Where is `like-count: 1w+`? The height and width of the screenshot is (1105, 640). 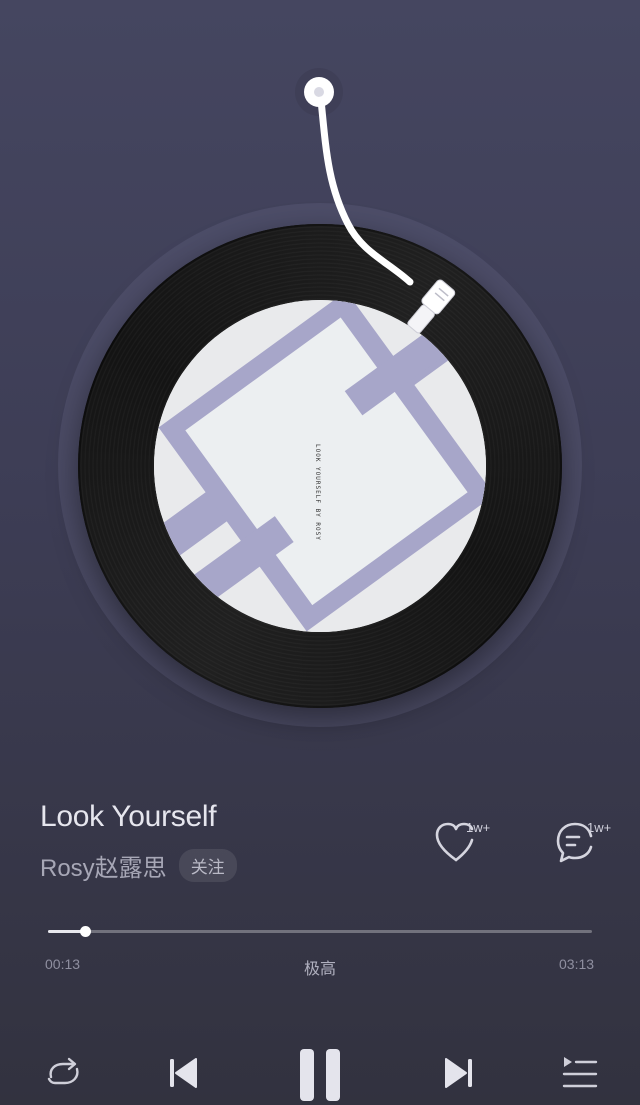
like-count: 1w+ is located at coordinates (478, 827).